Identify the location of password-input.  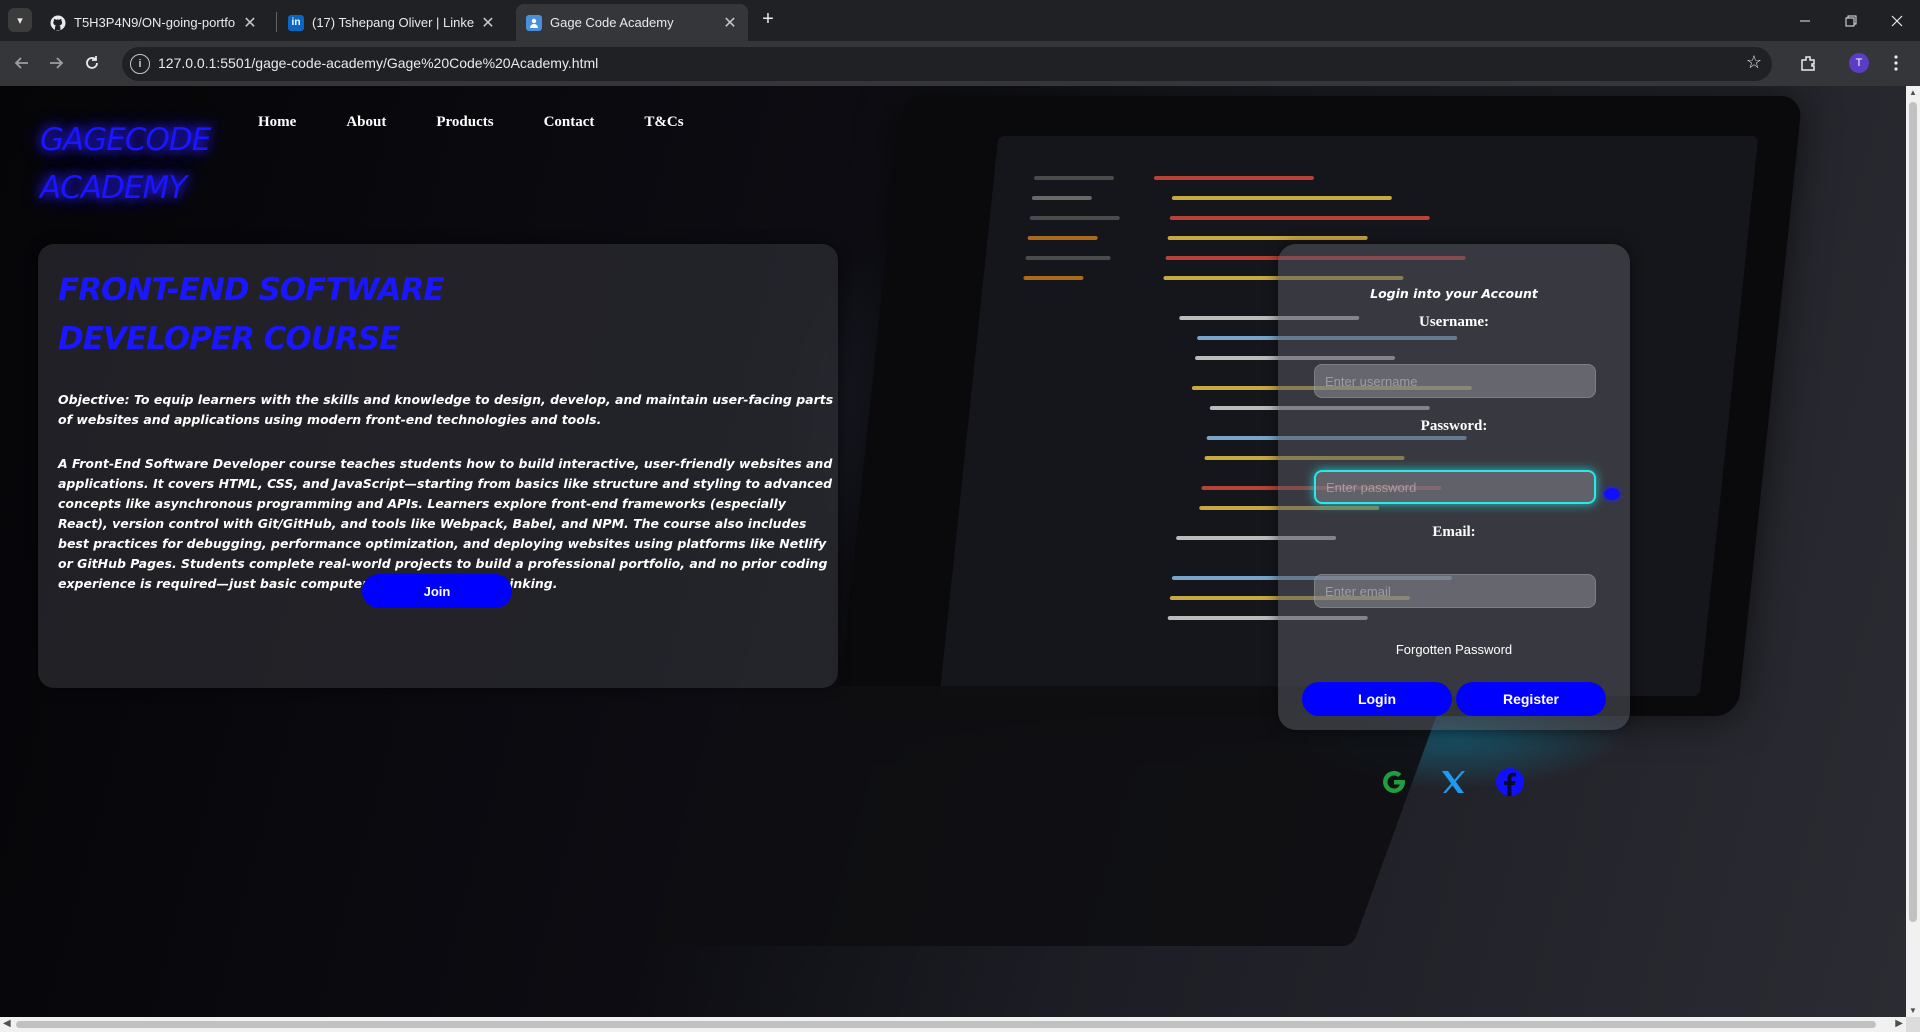
(1455, 487).